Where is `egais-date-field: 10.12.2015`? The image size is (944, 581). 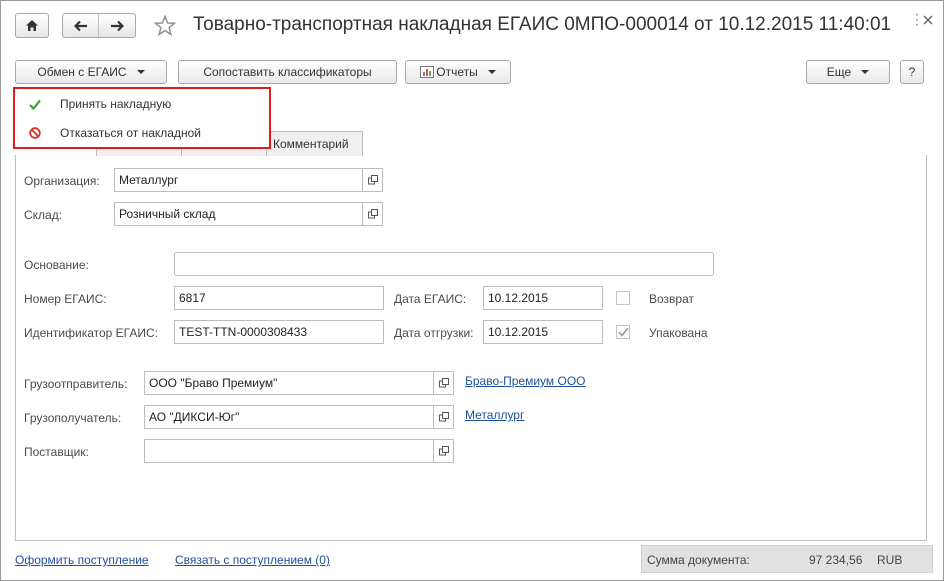
egais-date-field: 10.12.2015 is located at coordinates (543, 298).